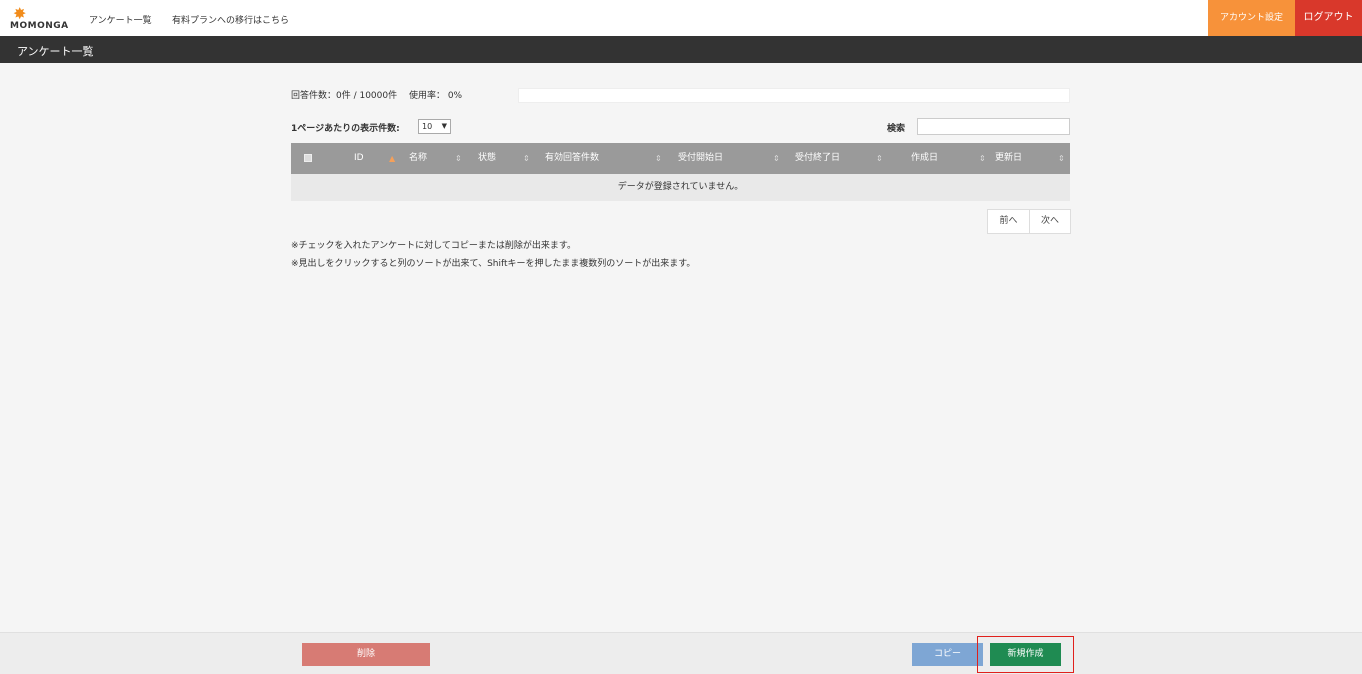 Image resolution: width=1362 pixels, height=674 pixels. I want to click on logo-text: MOMONGA, so click(39, 26).